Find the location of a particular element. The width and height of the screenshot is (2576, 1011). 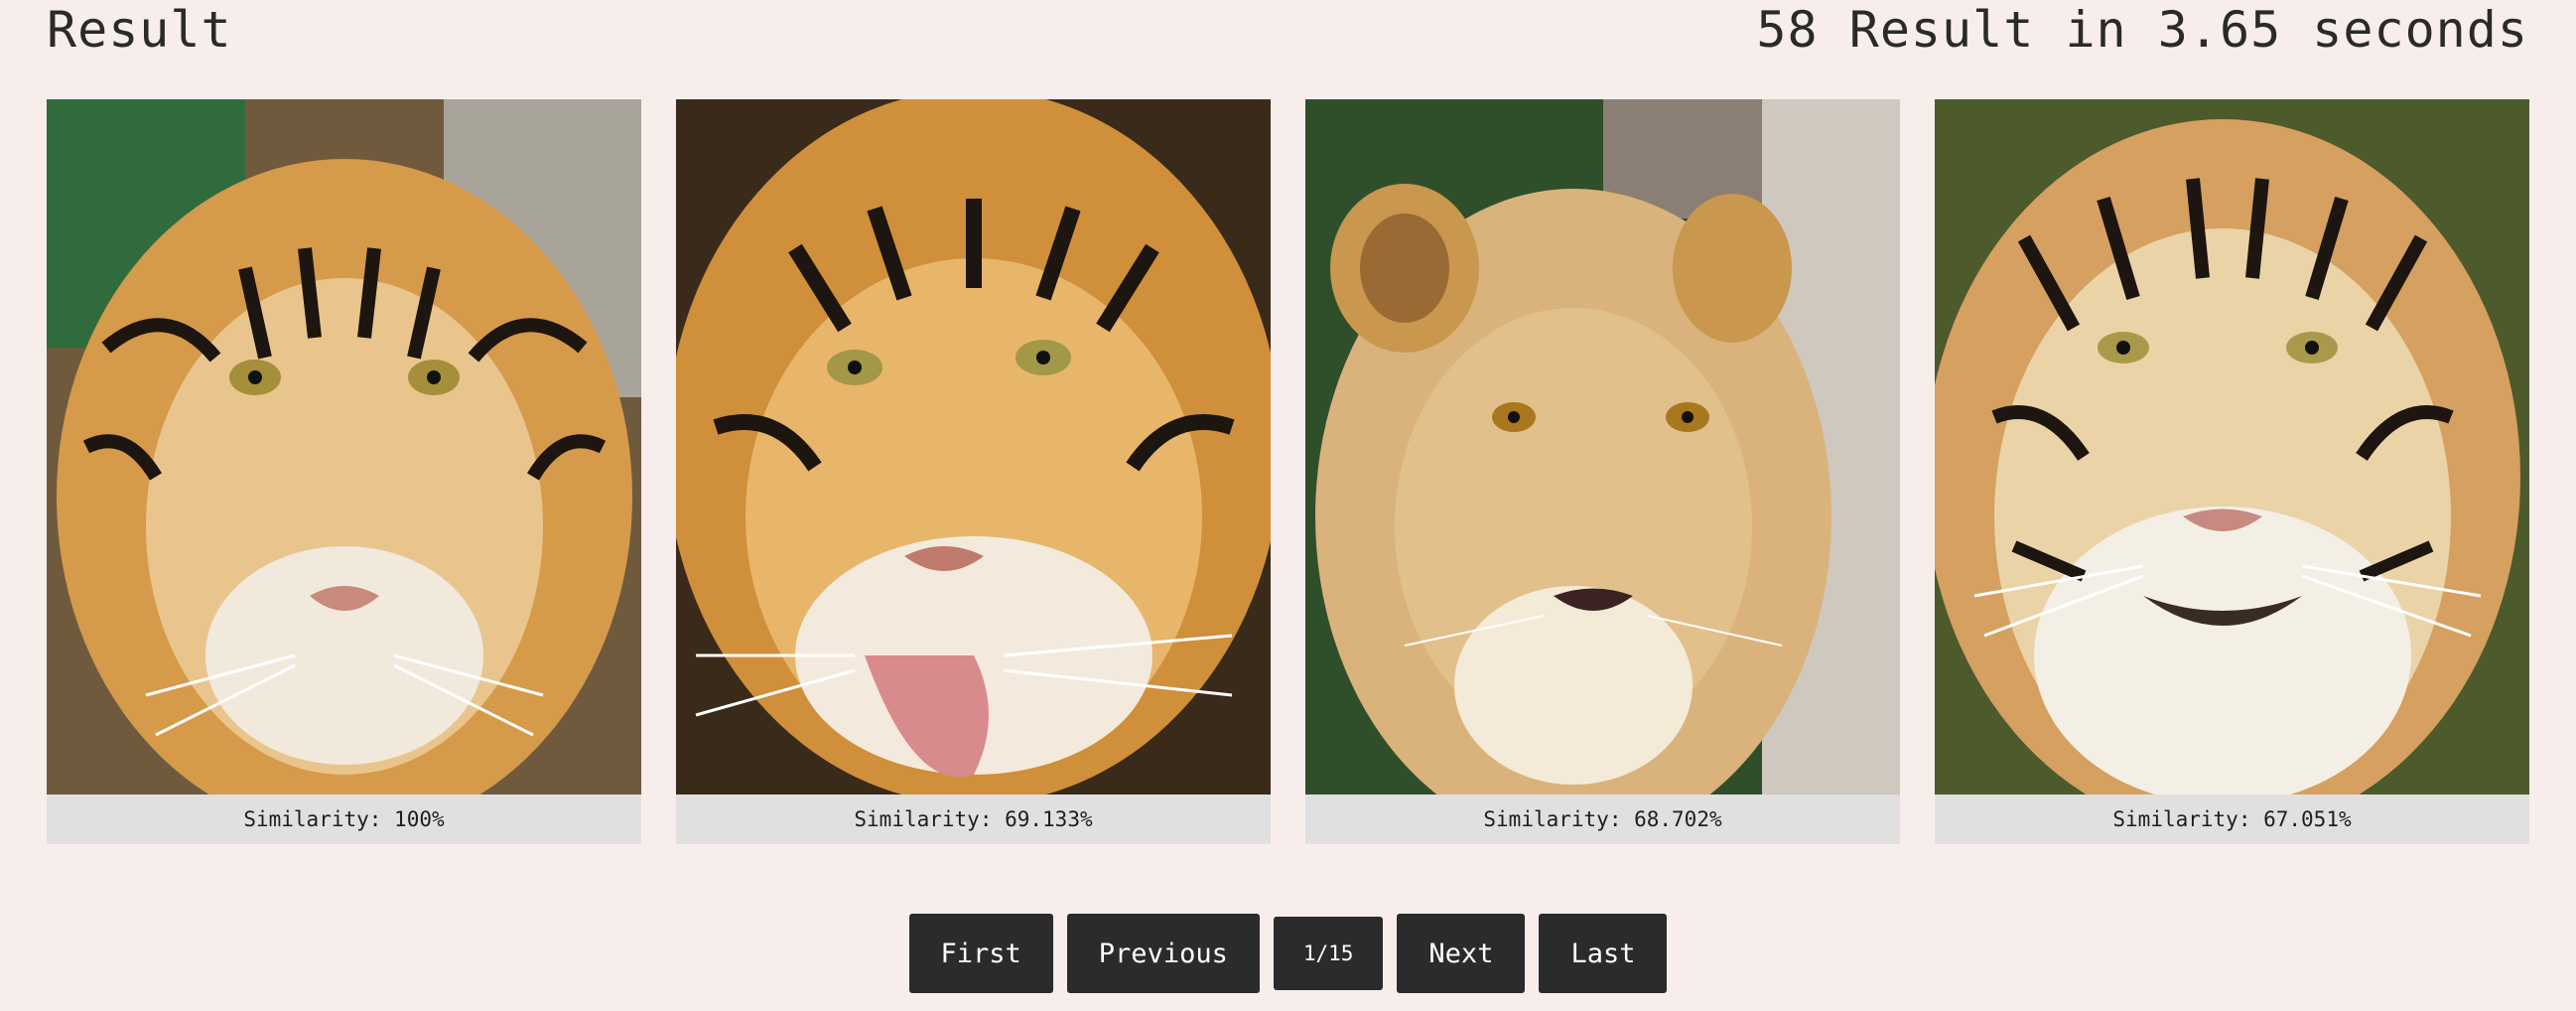

similarity-label: Similarity: 100% is located at coordinates (344, 819).